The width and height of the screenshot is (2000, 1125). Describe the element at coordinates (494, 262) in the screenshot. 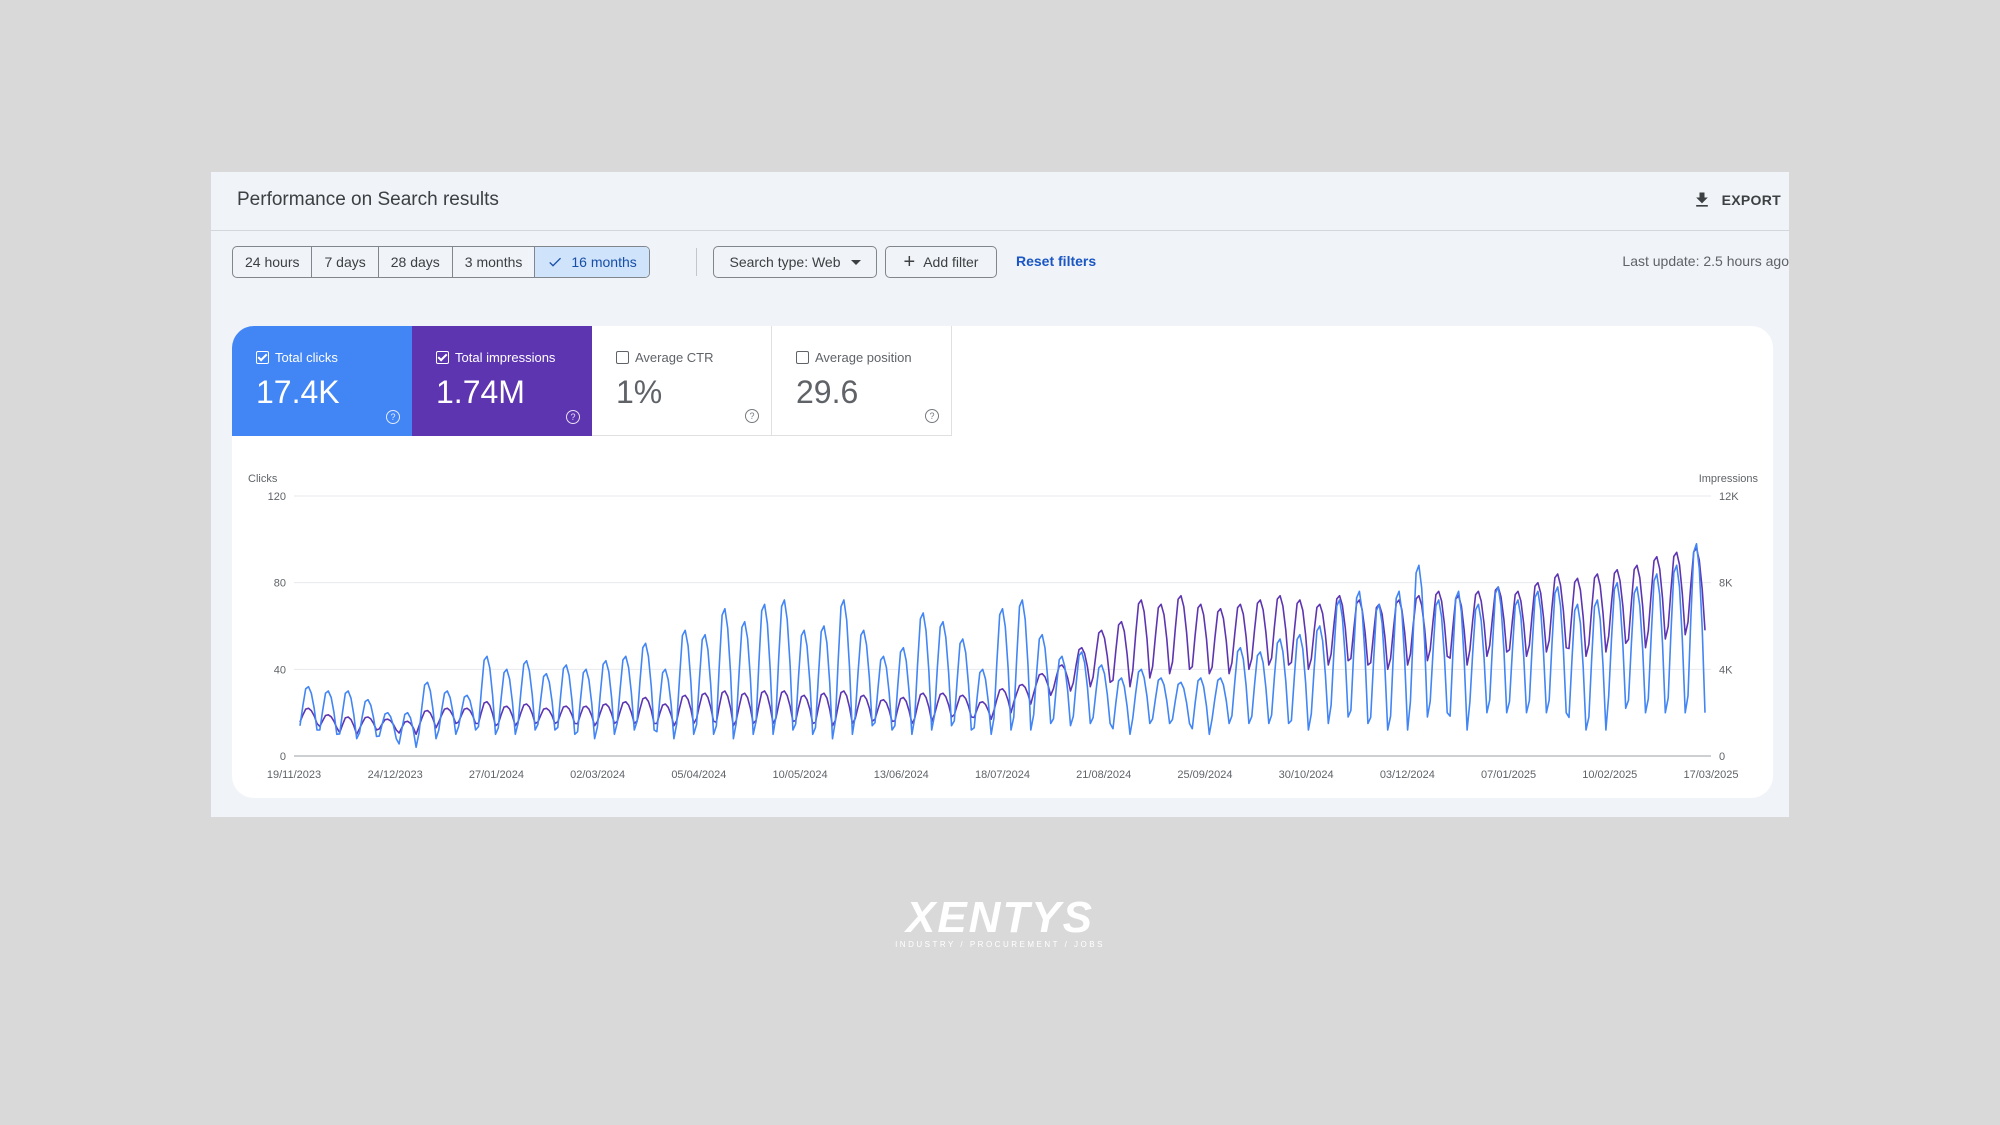

I see `range-3-months: 3 months` at that location.